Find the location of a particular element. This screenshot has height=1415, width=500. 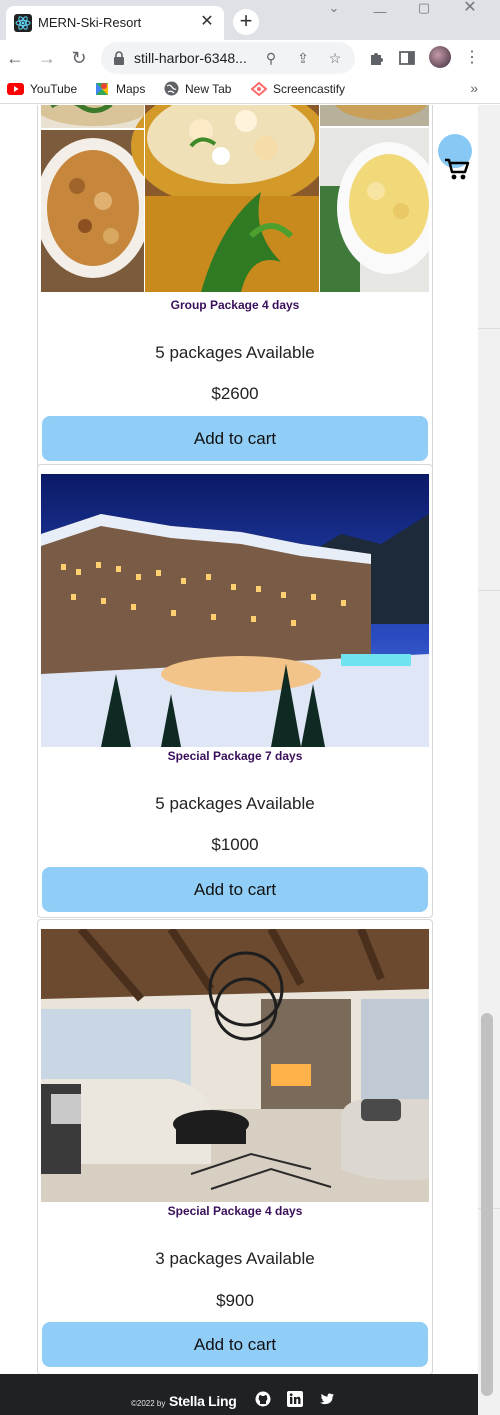

bookmarks-overflow-icon: » is located at coordinates (474, 88).